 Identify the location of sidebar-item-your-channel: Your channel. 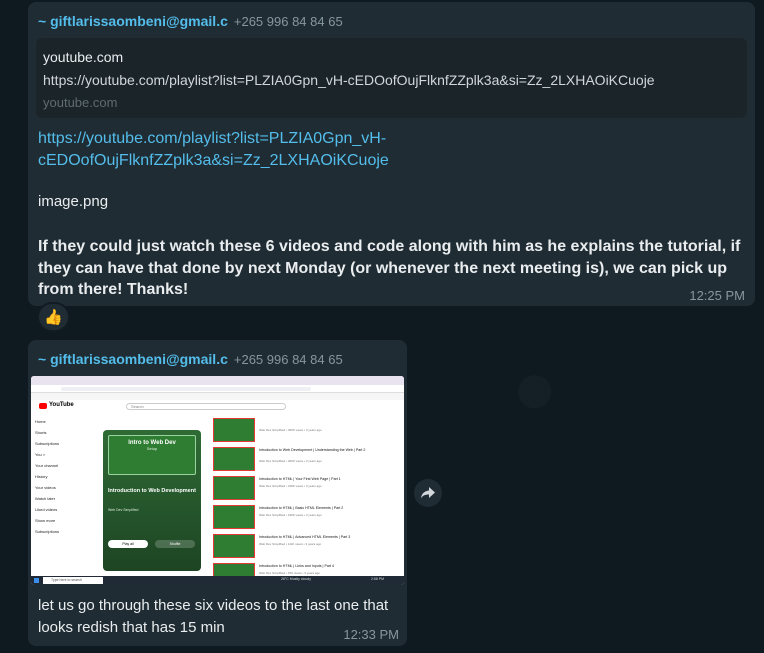
(68, 465).